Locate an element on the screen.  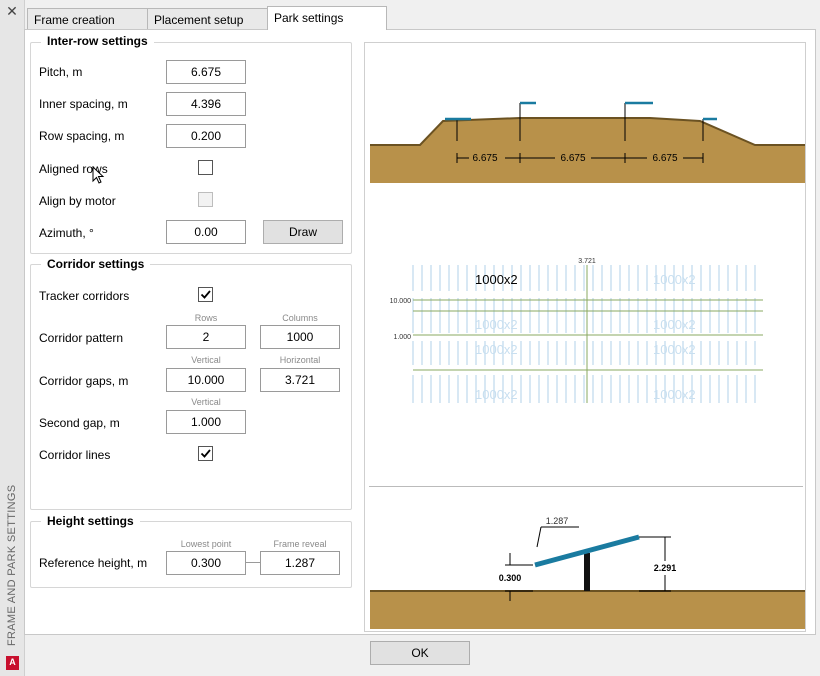
corridor-pattern-label: Corridor pattern is located at coordinates (81, 338).